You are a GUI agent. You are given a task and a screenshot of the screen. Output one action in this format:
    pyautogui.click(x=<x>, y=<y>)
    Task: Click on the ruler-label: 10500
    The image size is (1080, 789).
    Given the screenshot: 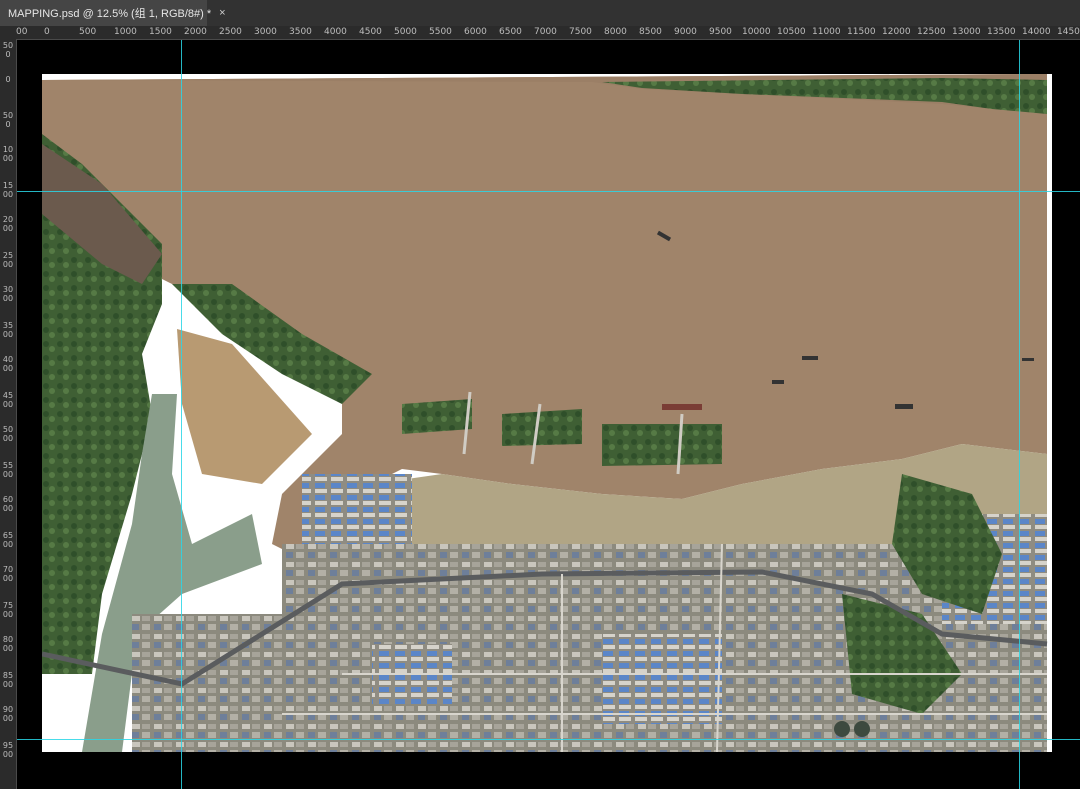 What is the action you would take?
    pyautogui.click(x=791, y=32)
    